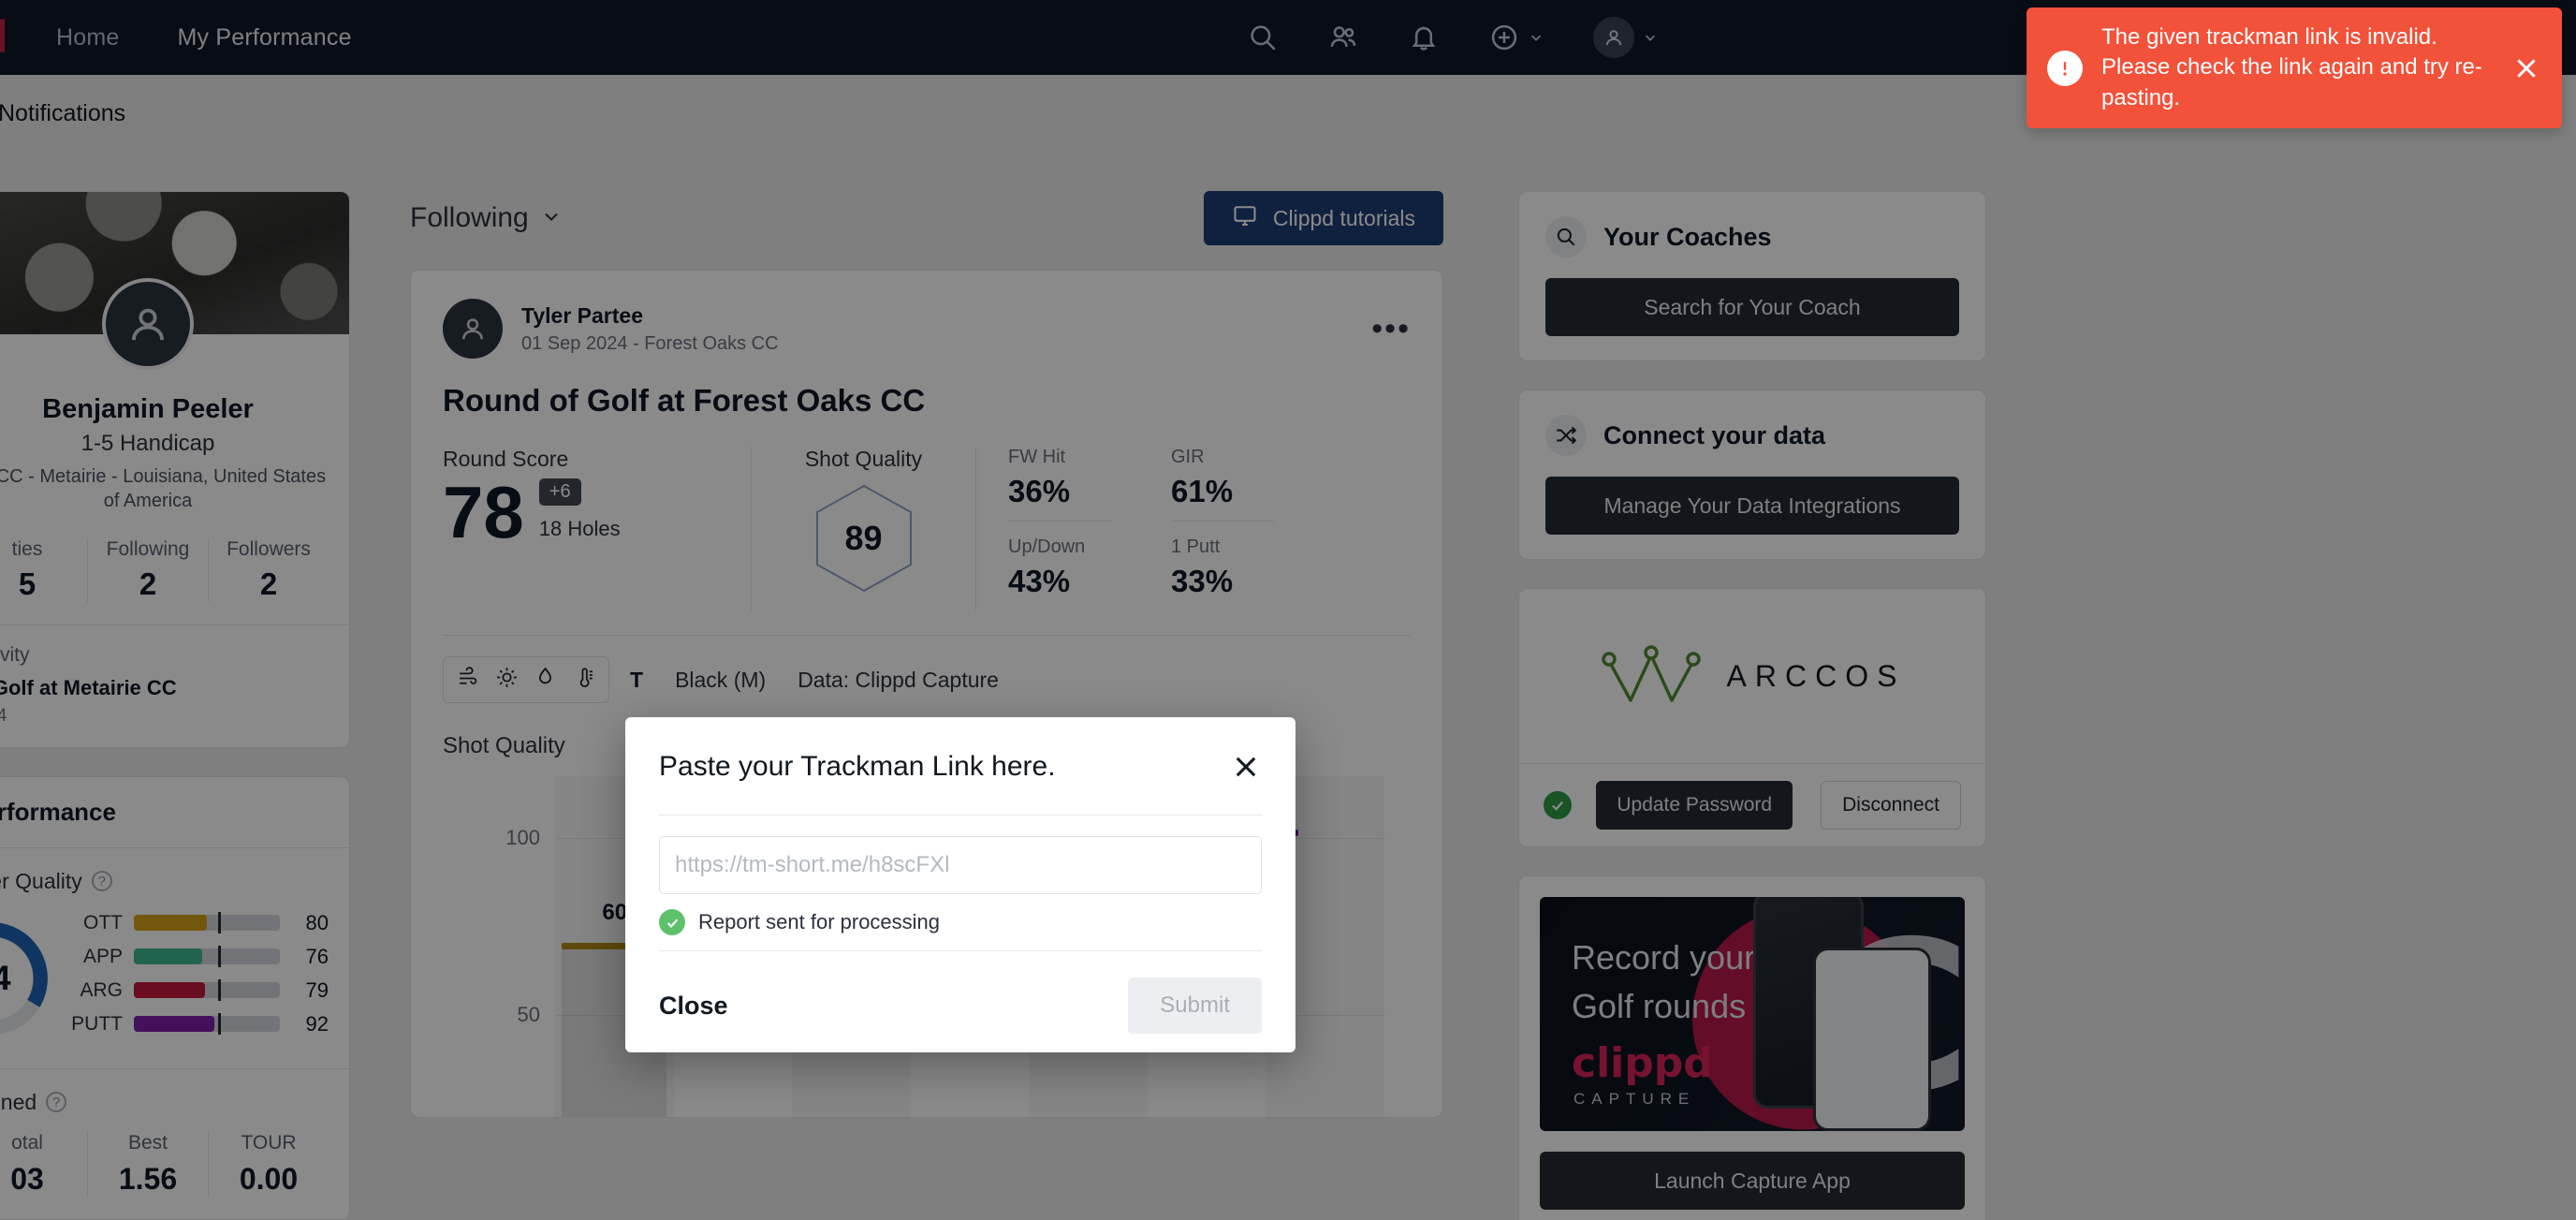  I want to click on trackman-link-input, so click(961, 865).